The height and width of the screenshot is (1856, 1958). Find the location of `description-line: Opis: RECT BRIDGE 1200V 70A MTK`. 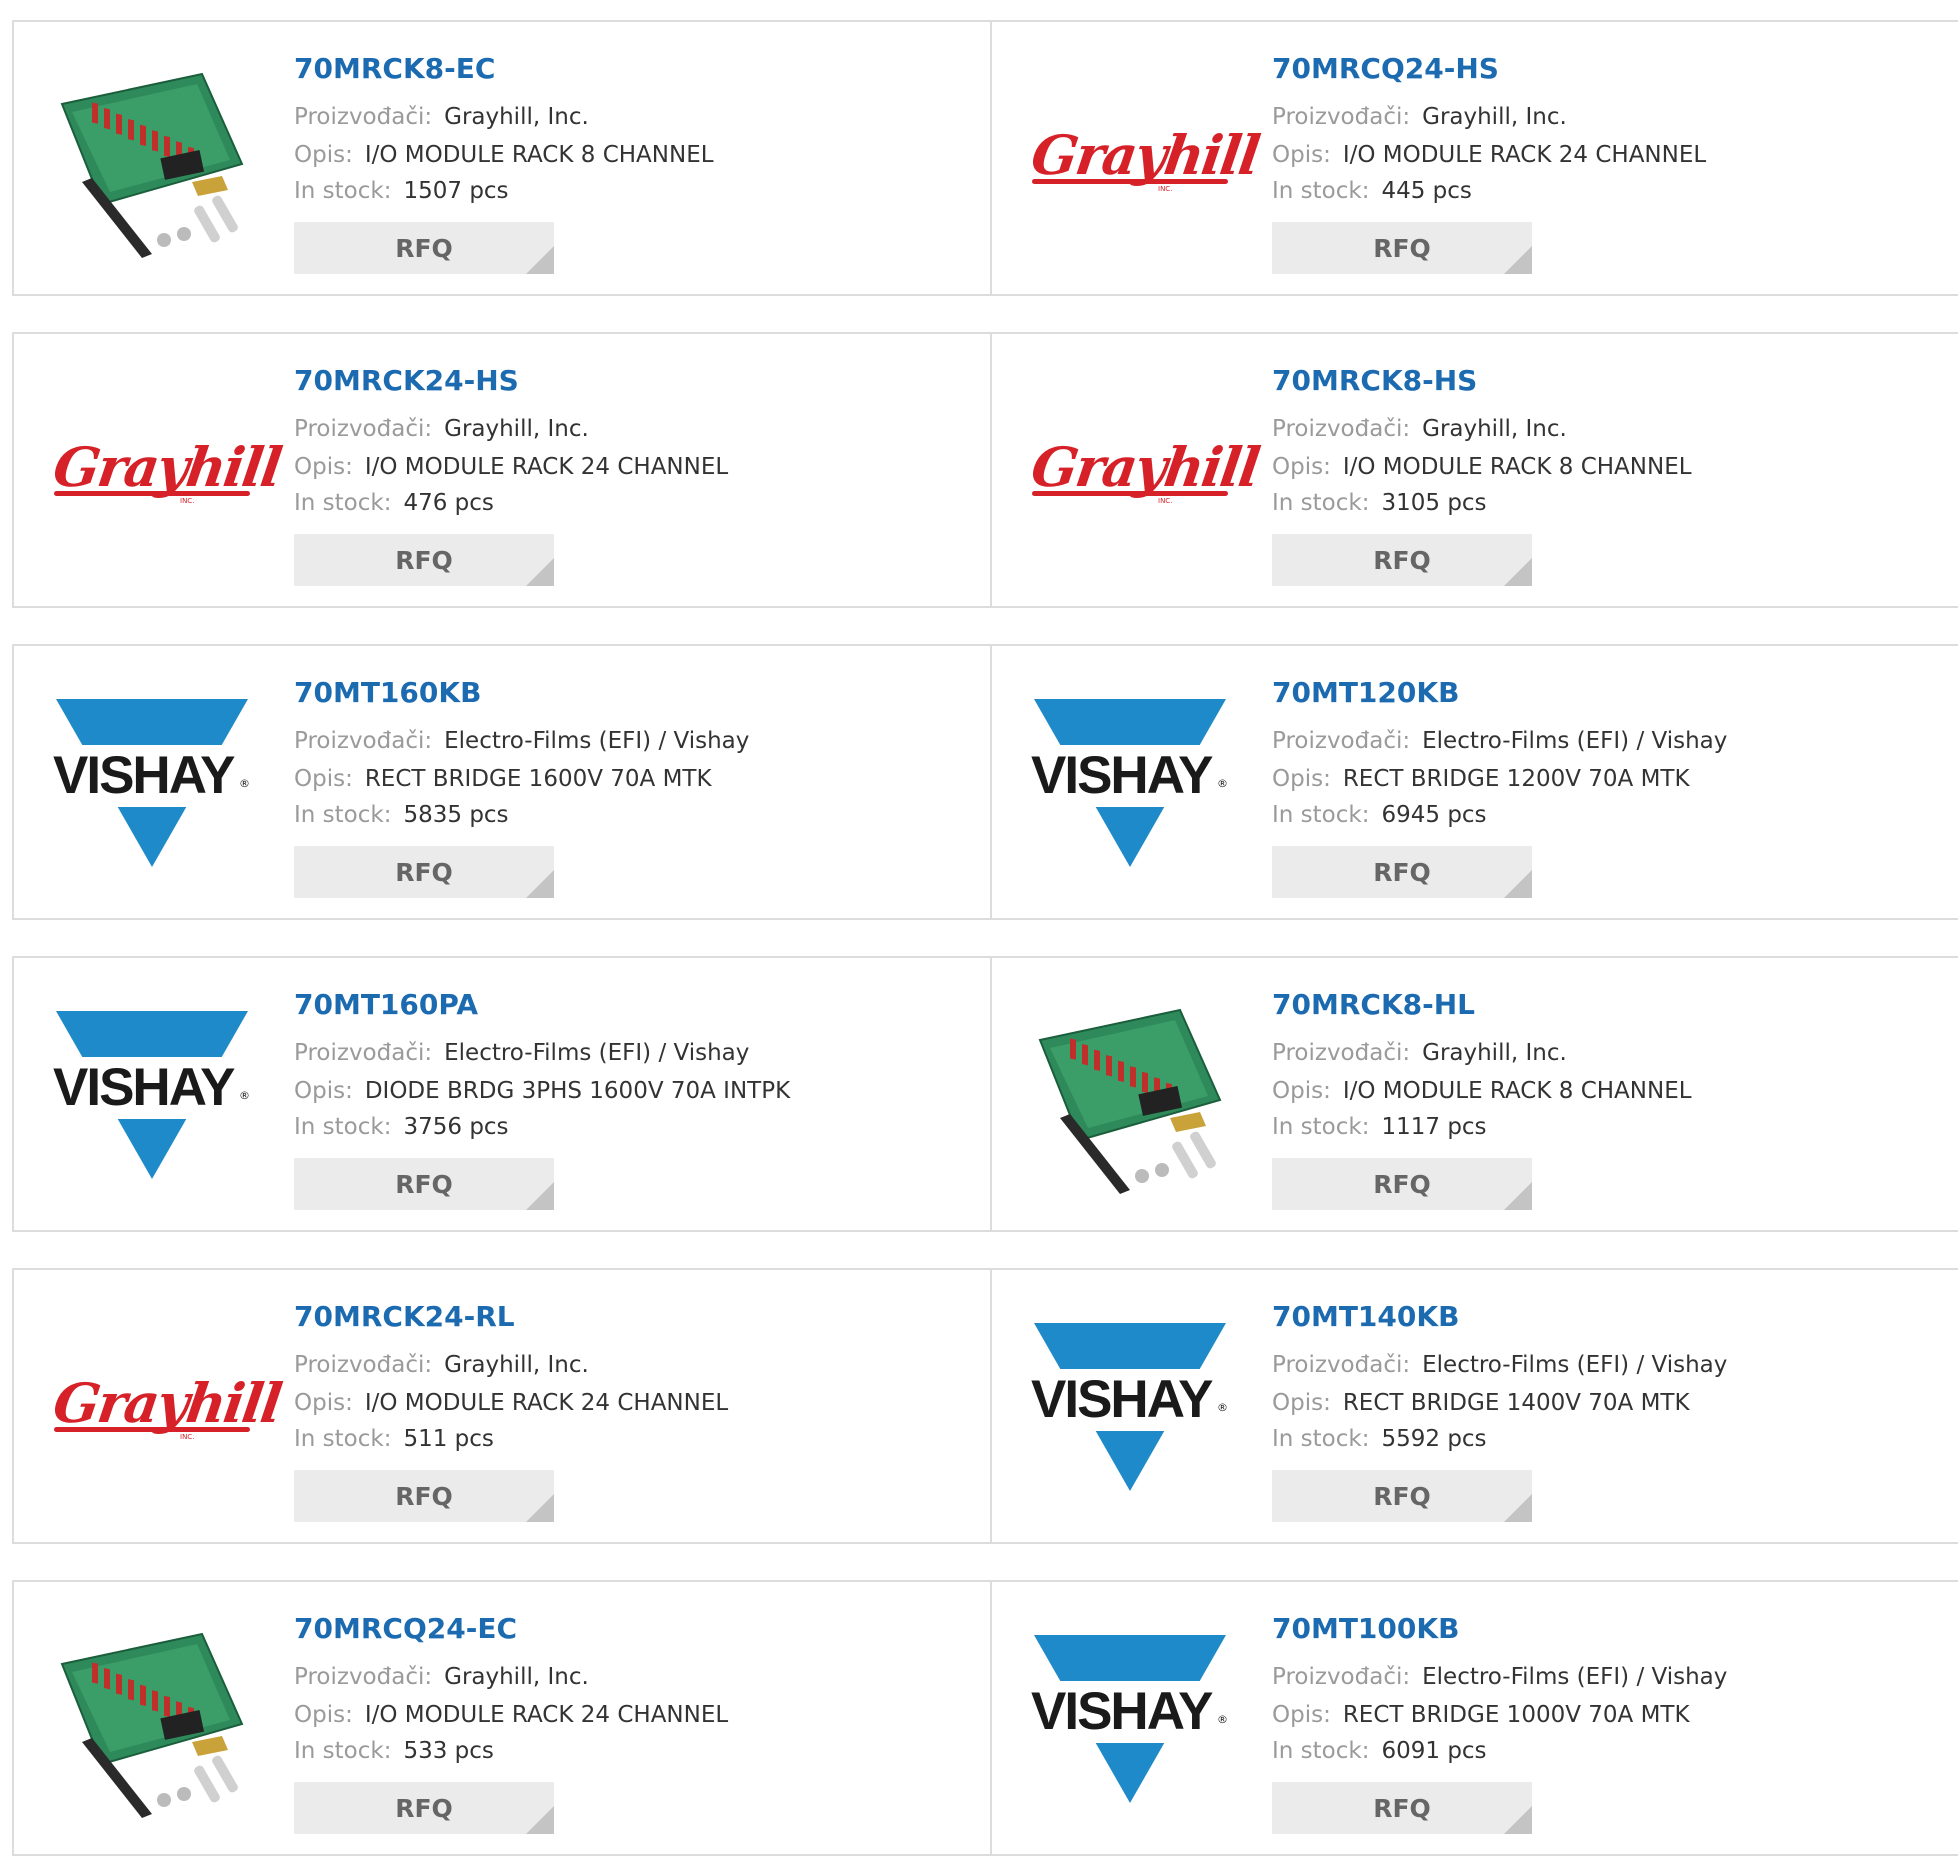

description-line: Opis: RECT BRIDGE 1200V 70A MTK is located at coordinates (1481, 779).